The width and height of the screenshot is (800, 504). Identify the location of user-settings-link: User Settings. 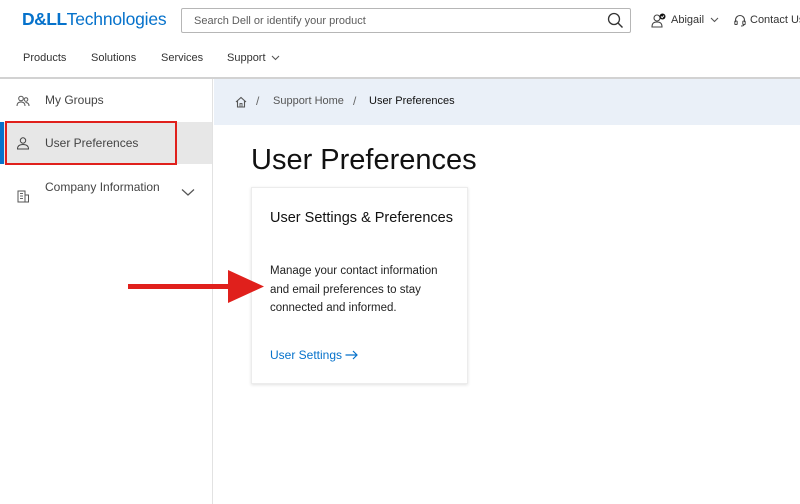
(314, 355).